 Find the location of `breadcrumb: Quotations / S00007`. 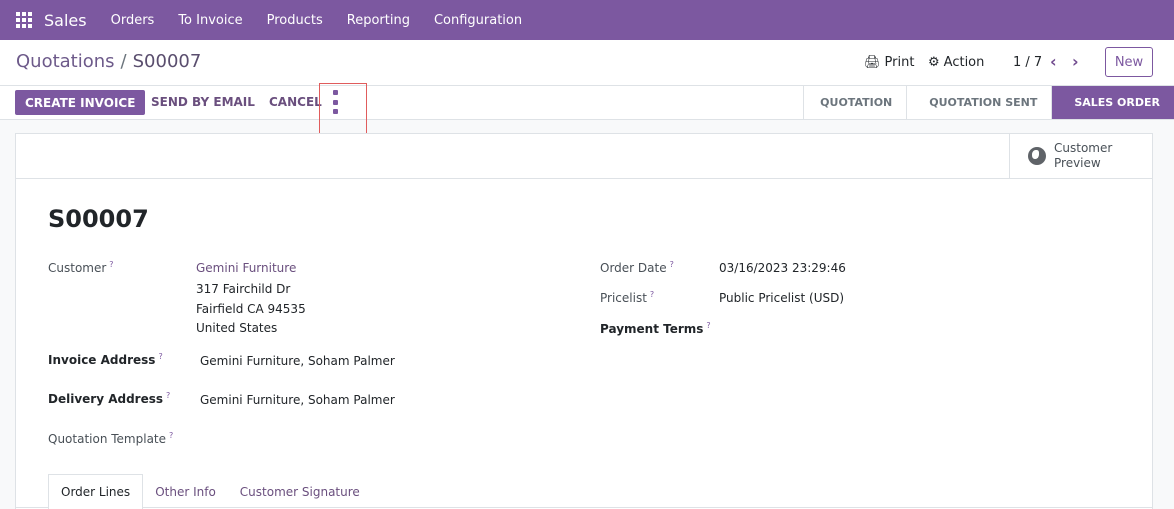

breadcrumb: Quotations / S00007 is located at coordinates (108, 61).